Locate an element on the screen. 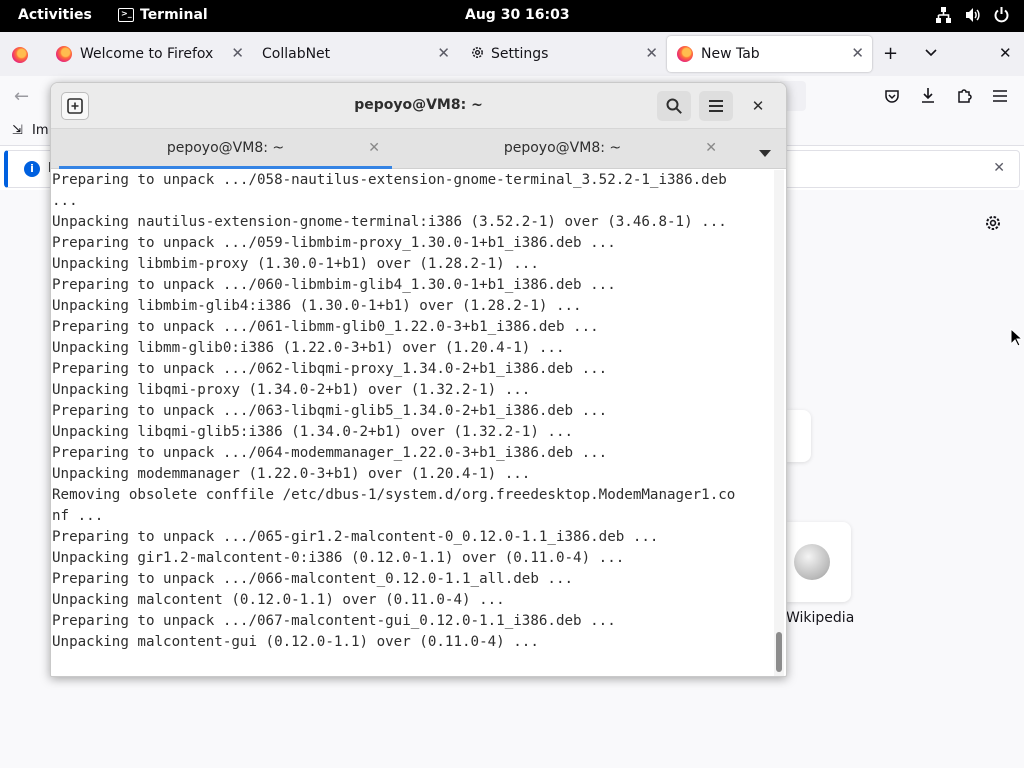  volume-icon is located at coordinates (972, 15).